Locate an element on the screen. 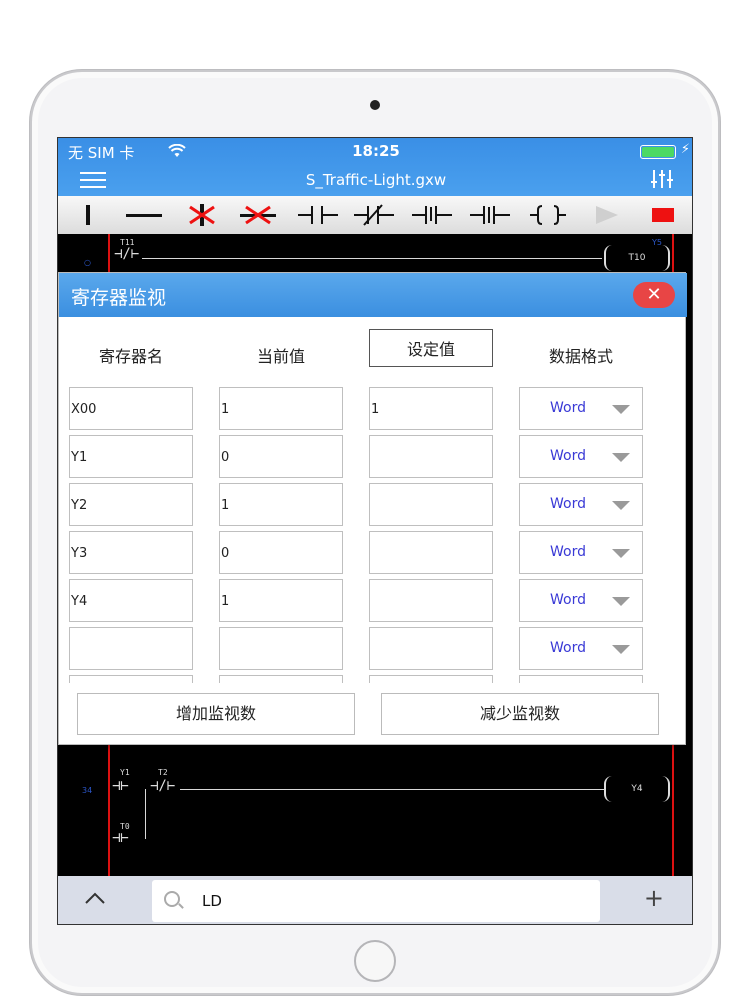  contact-t2-symbol: ⊣/⊢ is located at coordinates (162, 786).